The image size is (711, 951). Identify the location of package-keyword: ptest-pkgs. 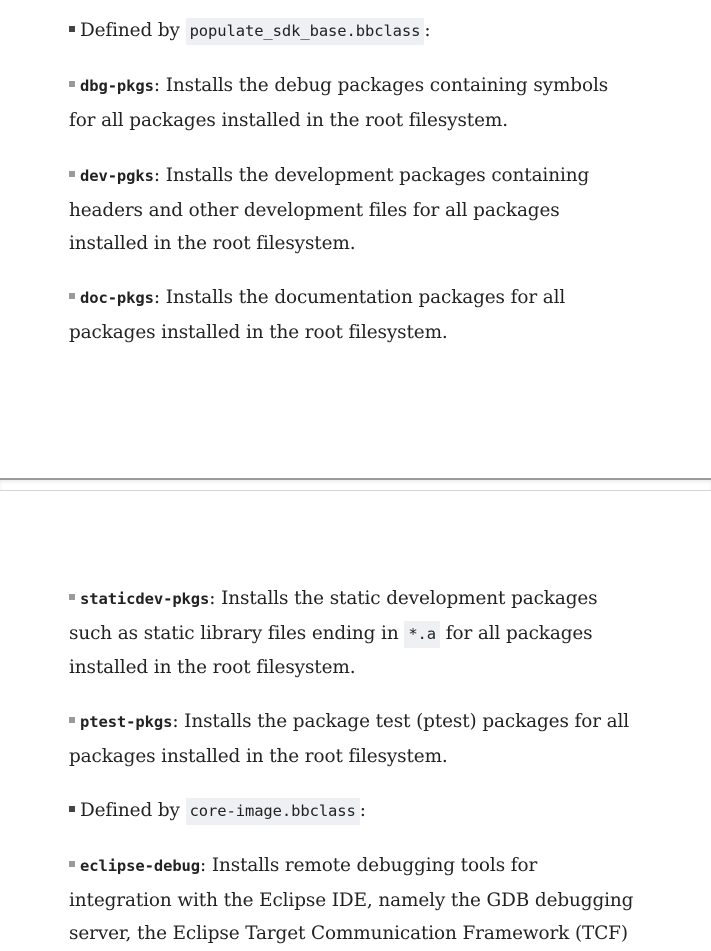
(126, 722).